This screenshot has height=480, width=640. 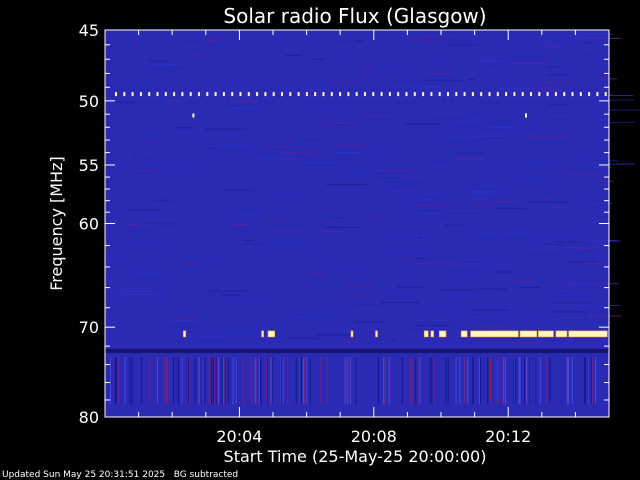 I want to click on burst-segment, so click(x=426, y=334).